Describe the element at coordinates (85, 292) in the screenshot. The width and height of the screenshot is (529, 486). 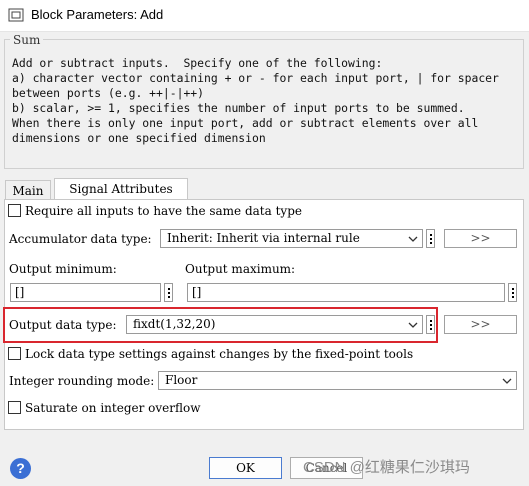
I see `output-minimum-input: []` at that location.